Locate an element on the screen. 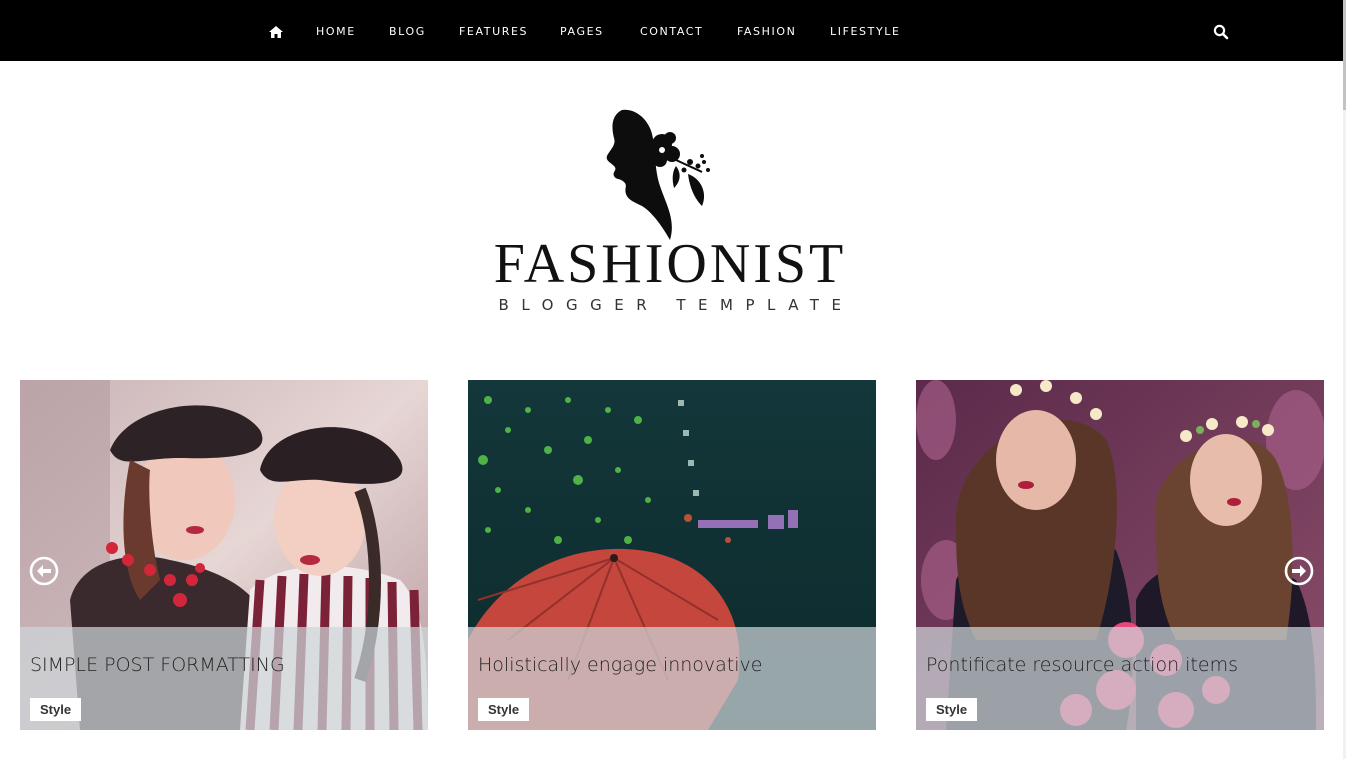 Image resolution: width=1346 pixels, height=759 pixels. post-title: Holistically engage innovative is located at coordinates (620, 665).